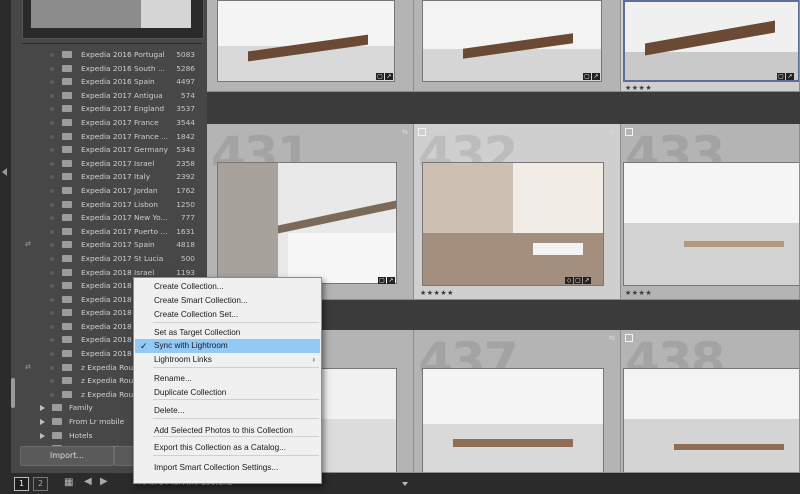 Image resolution: width=800 pixels, height=494 pixels. I want to click on grid-cell: 438, so click(710, 401).